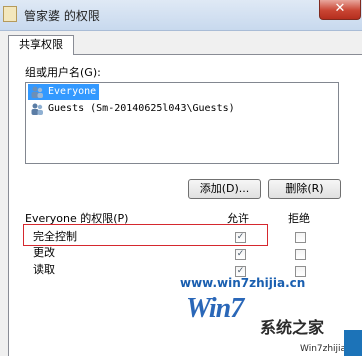  What do you see at coordinates (353, 343) in the screenshot?
I see `watermark-swirl-icon` at bounding box center [353, 343].